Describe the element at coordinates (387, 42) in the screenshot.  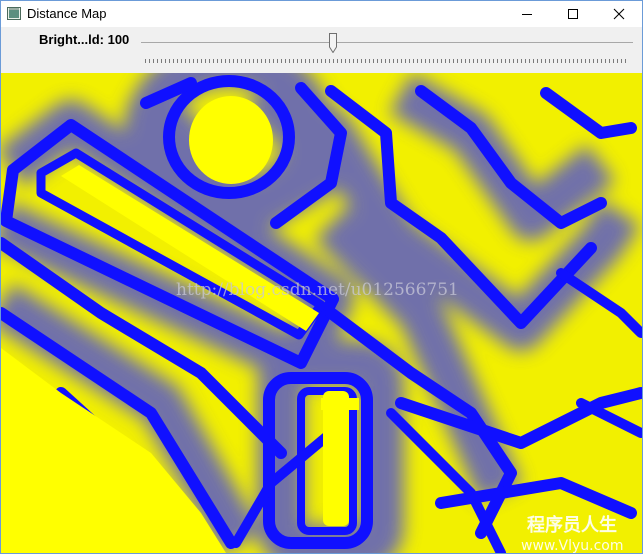
I see `slider-track` at that location.